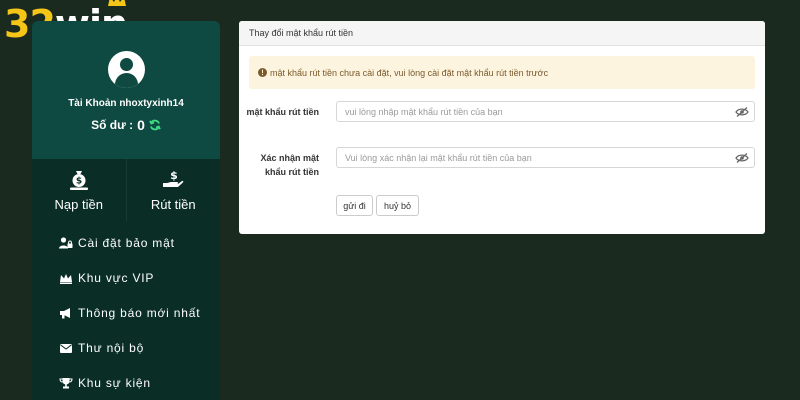 The width and height of the screenshot is (800, 400). I want to click on sidebar-item-vip: Khu vực VIP, so click(126, 277).